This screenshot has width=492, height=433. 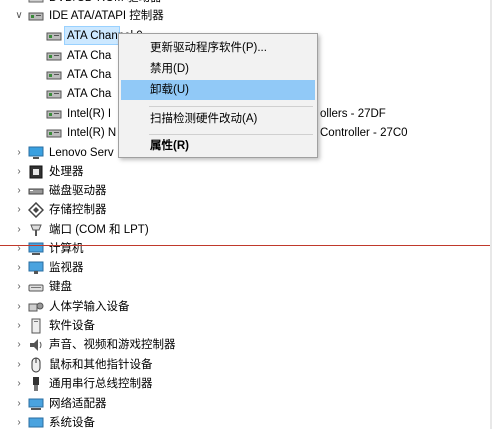 I want to click on tree-item-label: Intel(R) I, so click(x=89, y=114).